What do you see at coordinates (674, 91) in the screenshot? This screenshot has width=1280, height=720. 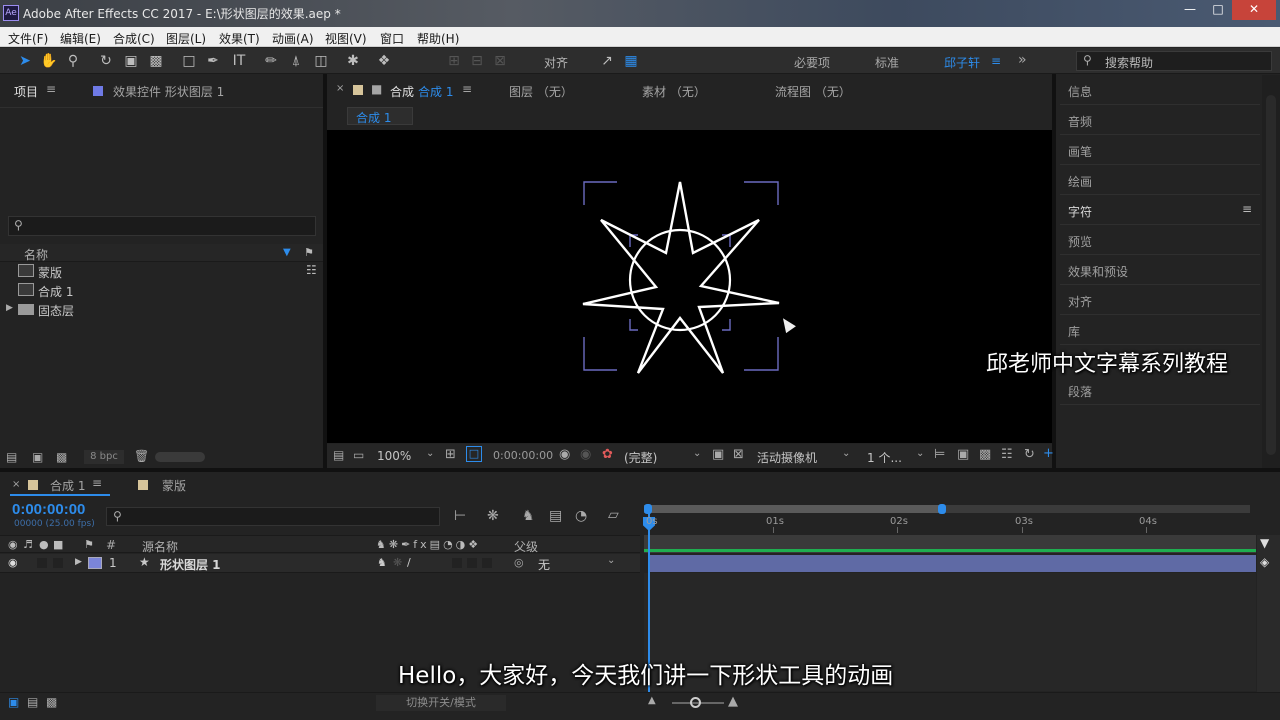 I see `tab-footage: 素材 （无）` at bounding box center [674, 91].